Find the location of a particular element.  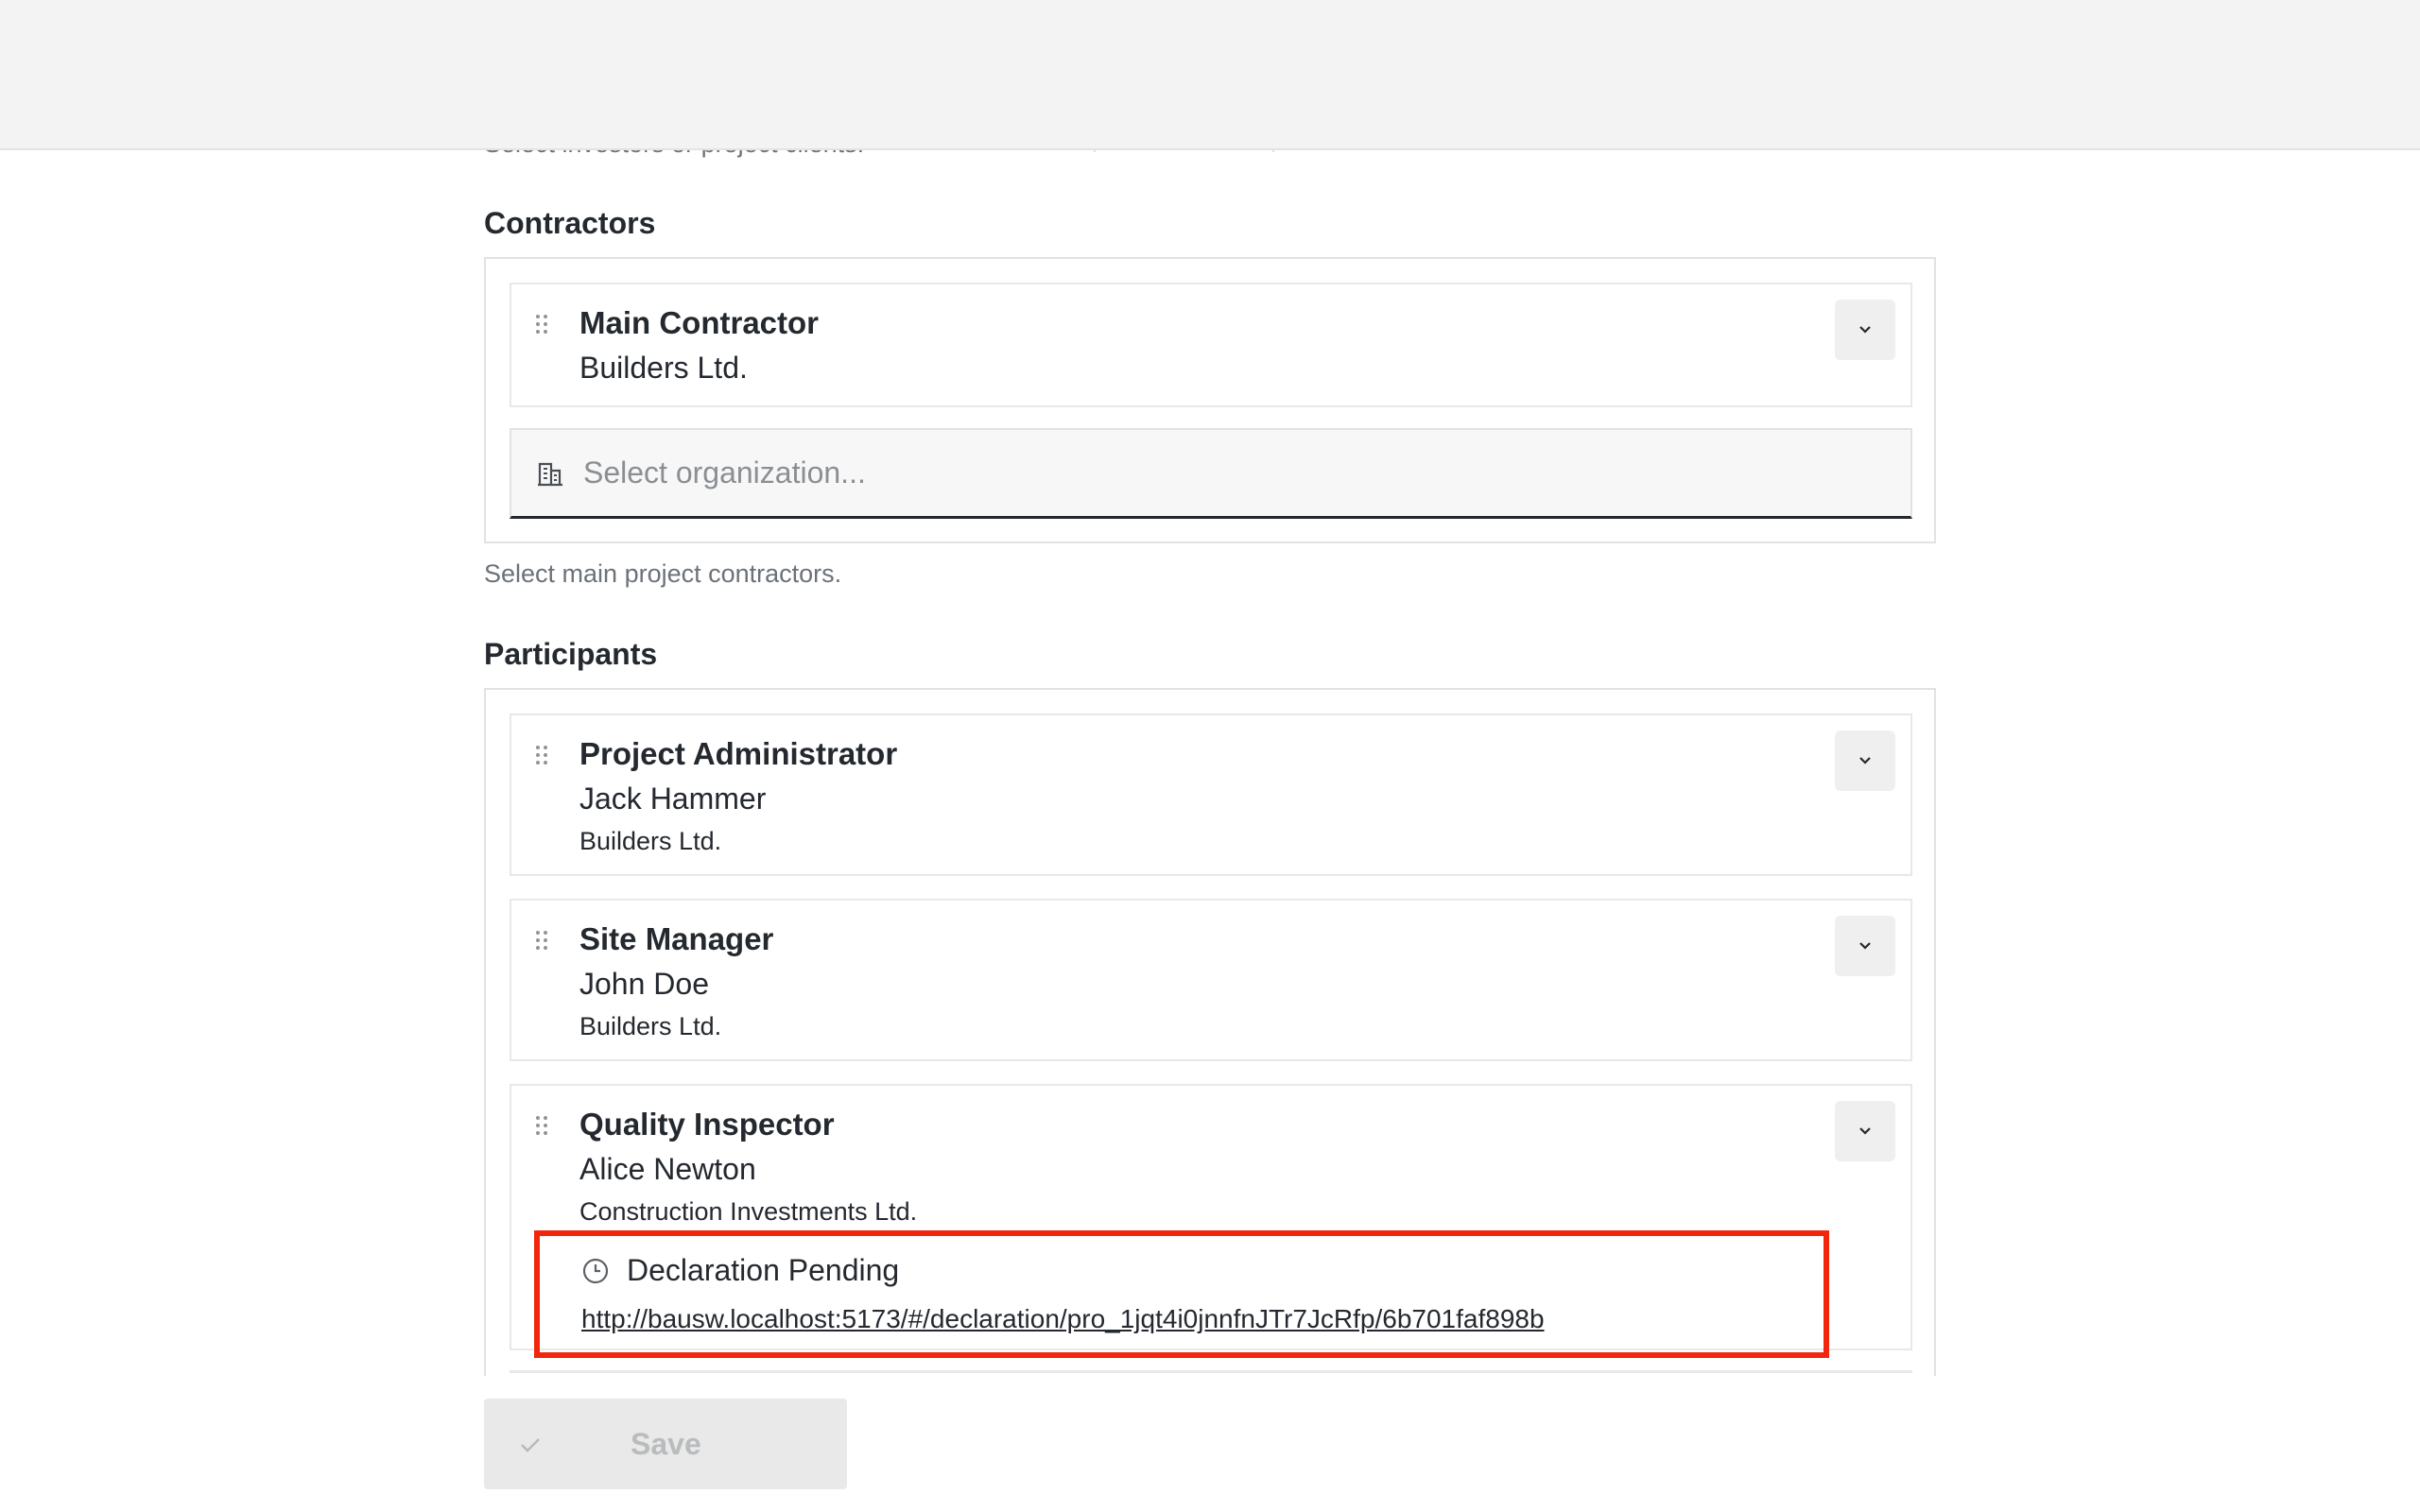

tab-more: More is located at coordinates (1183, 112).